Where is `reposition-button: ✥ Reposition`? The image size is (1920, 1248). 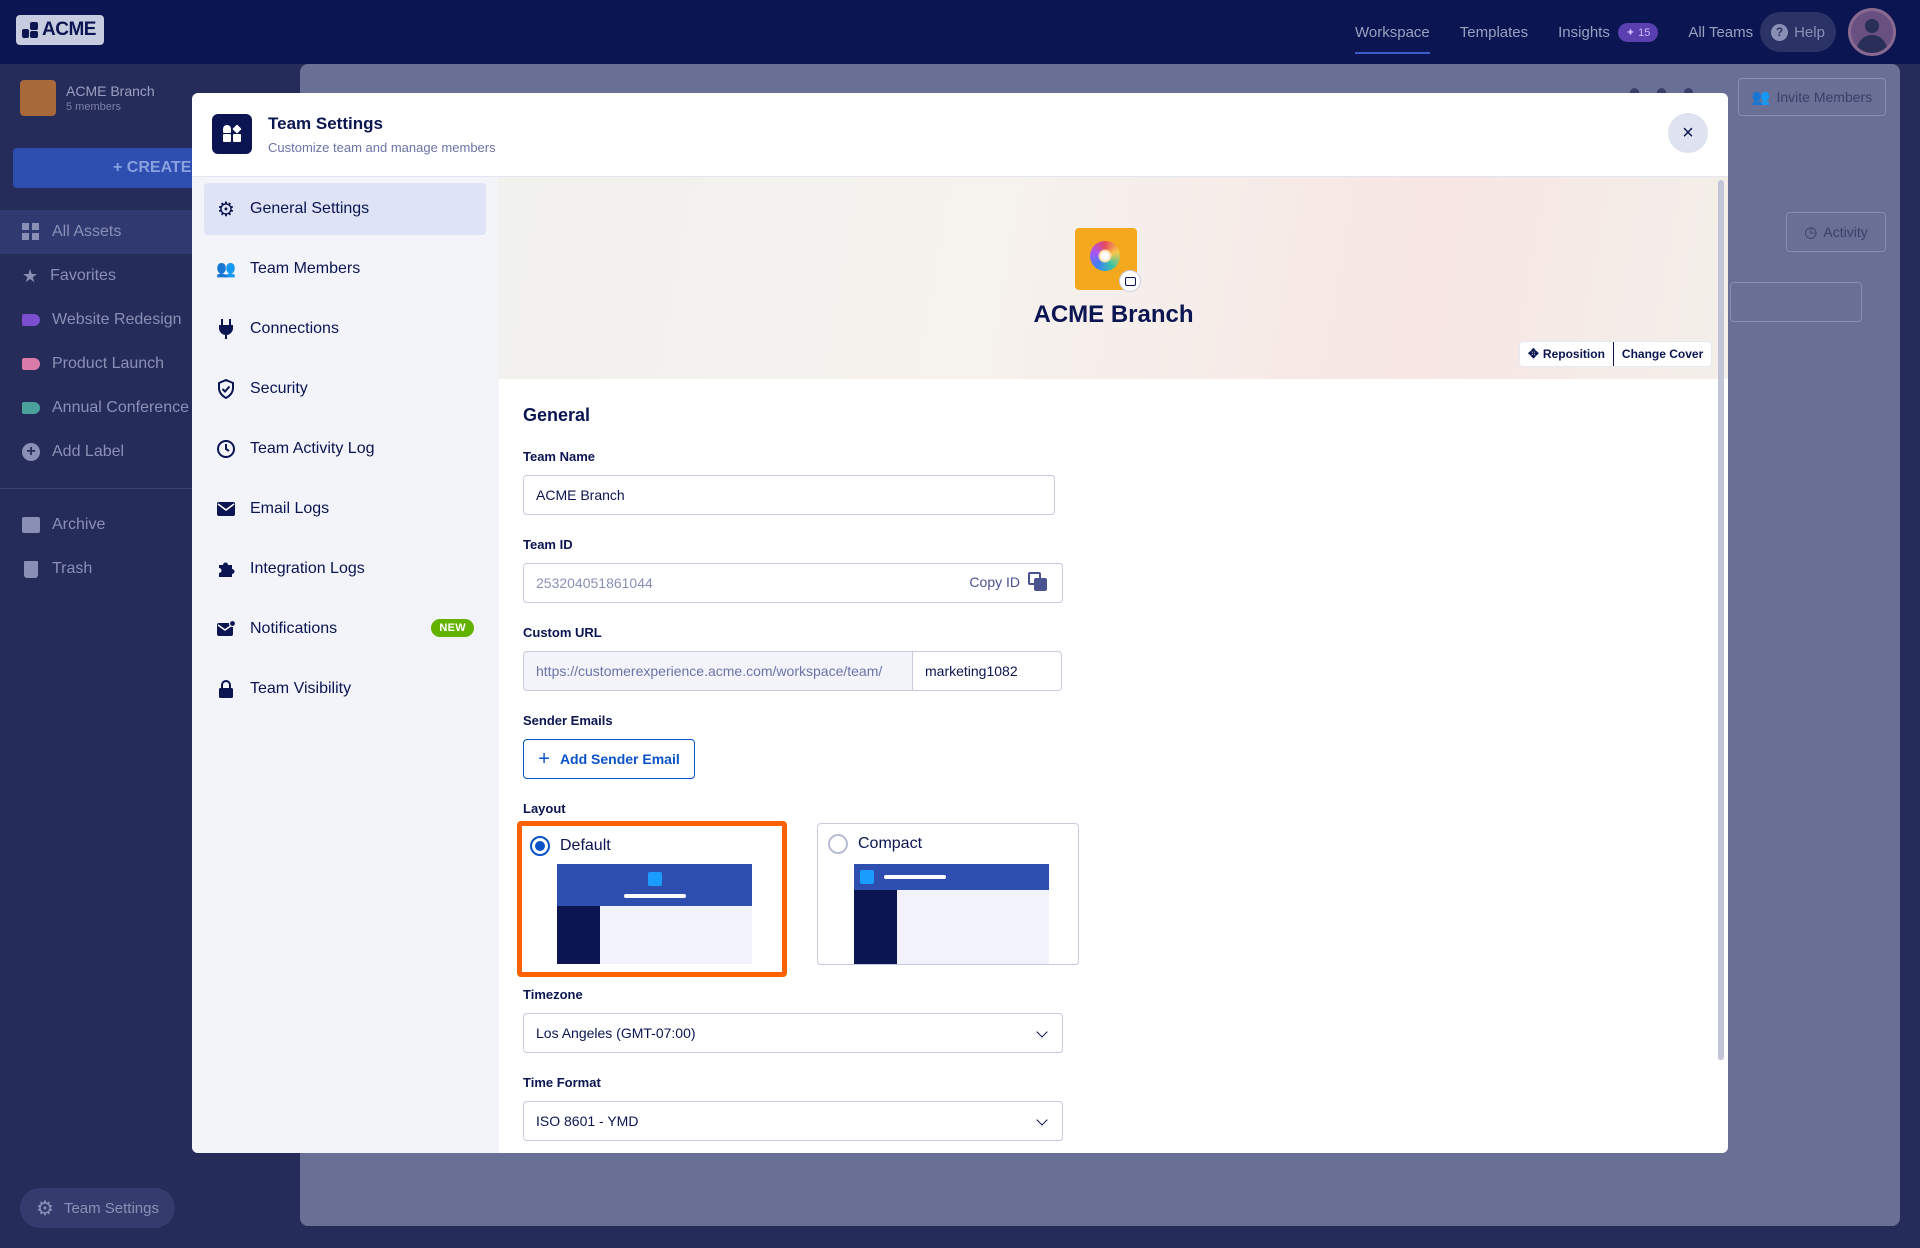
reposition-button: ✥ Reposition is located at coordinates (1566, 354).